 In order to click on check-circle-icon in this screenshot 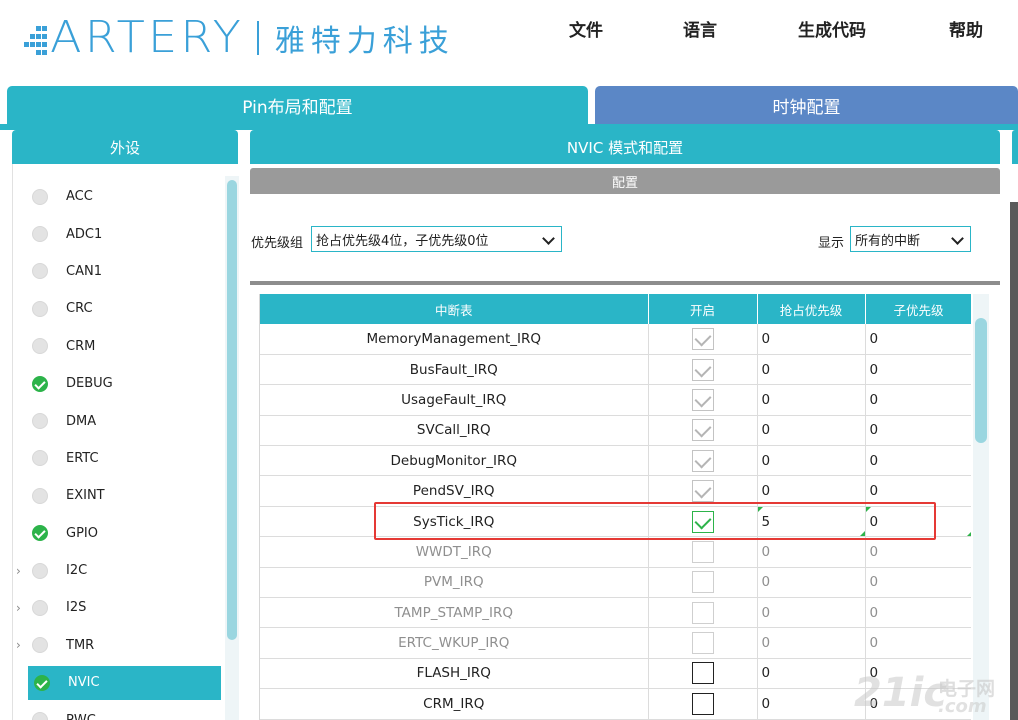, I will do `click(40, 383)`.